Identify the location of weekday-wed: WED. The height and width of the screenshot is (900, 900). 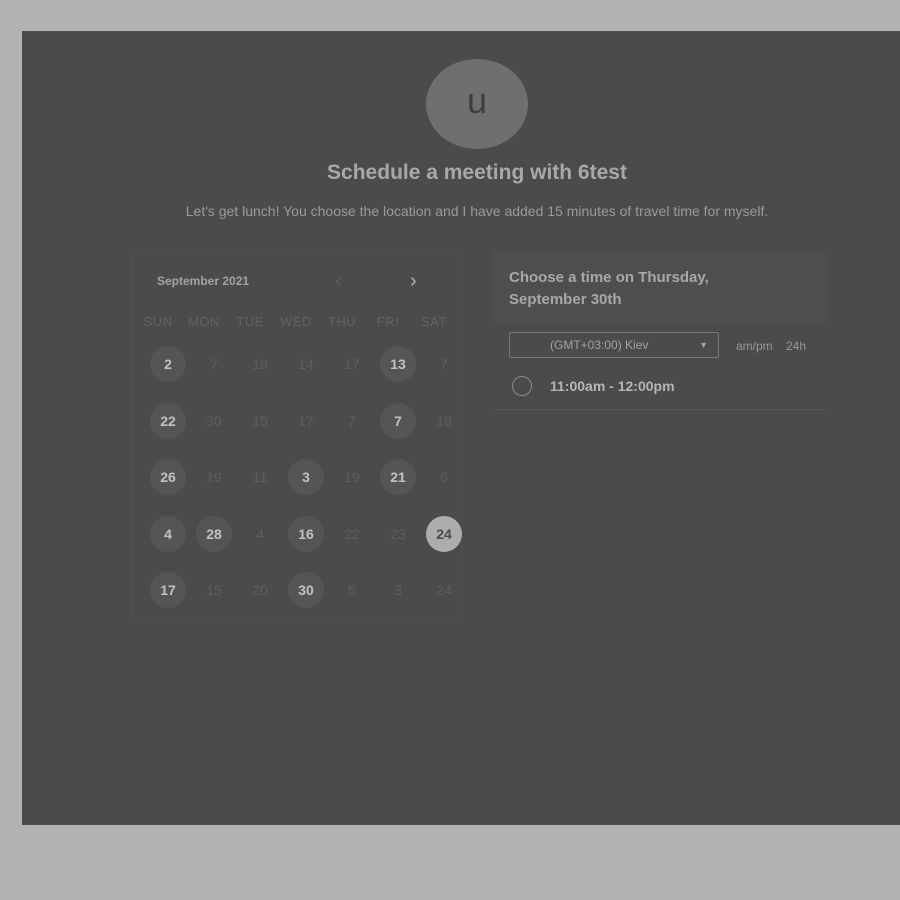
(296, 321).